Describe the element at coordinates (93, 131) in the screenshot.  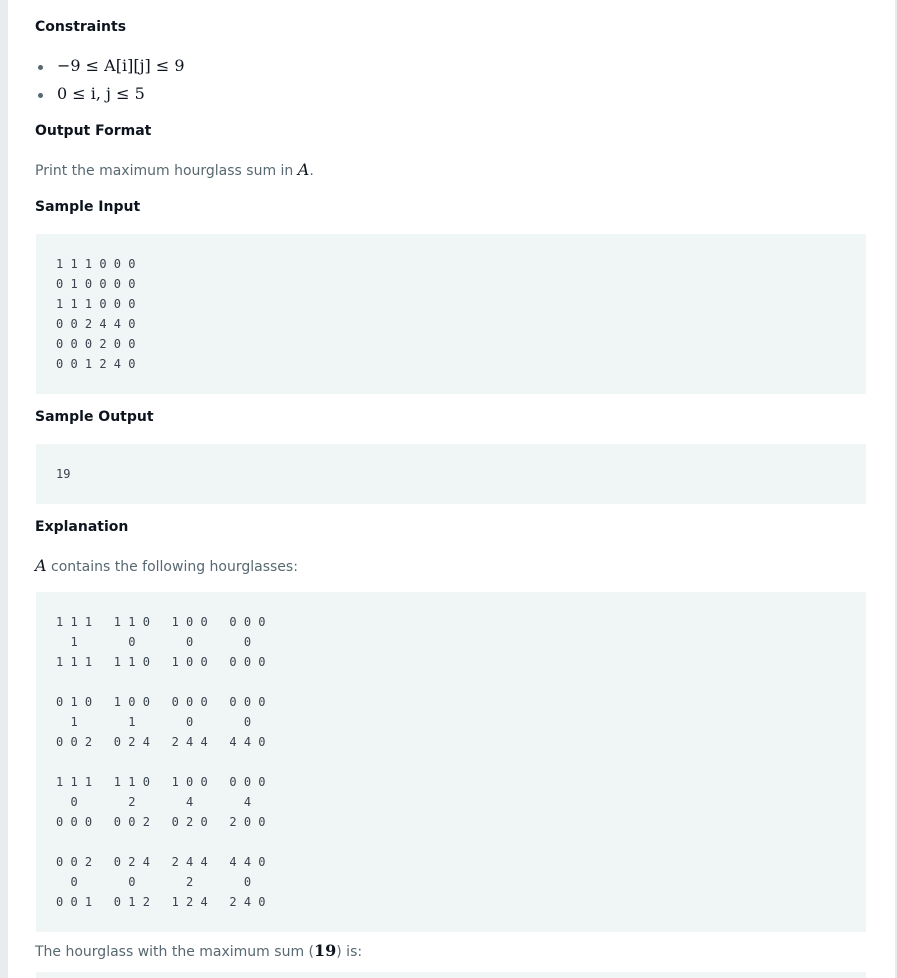
I see `output-format-heading: Output Format` at that location.